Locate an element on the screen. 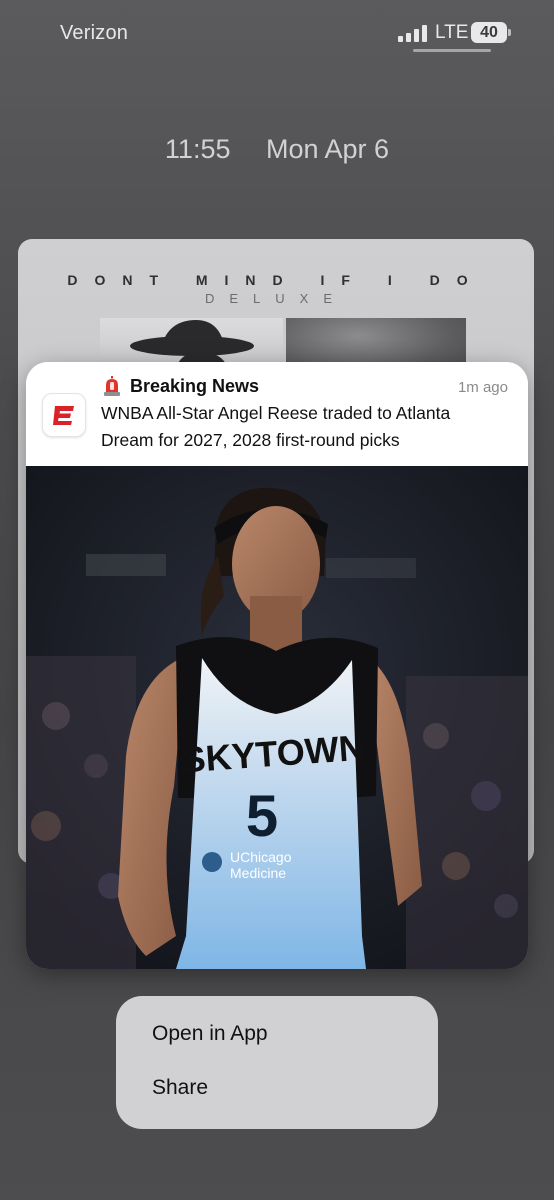  jersey-sponsor-line1: UChicago is located at coordinates (261, 857).